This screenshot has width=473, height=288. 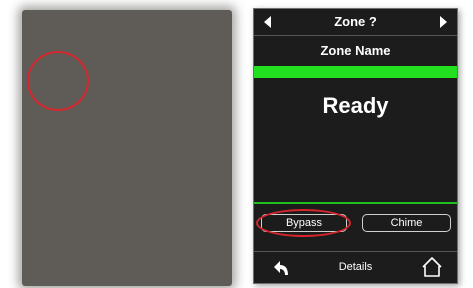 What do you see at coordinates (355, 50) in the screenshot?
I see `zone-name: Zone Name` at bounding box center [355, 50].